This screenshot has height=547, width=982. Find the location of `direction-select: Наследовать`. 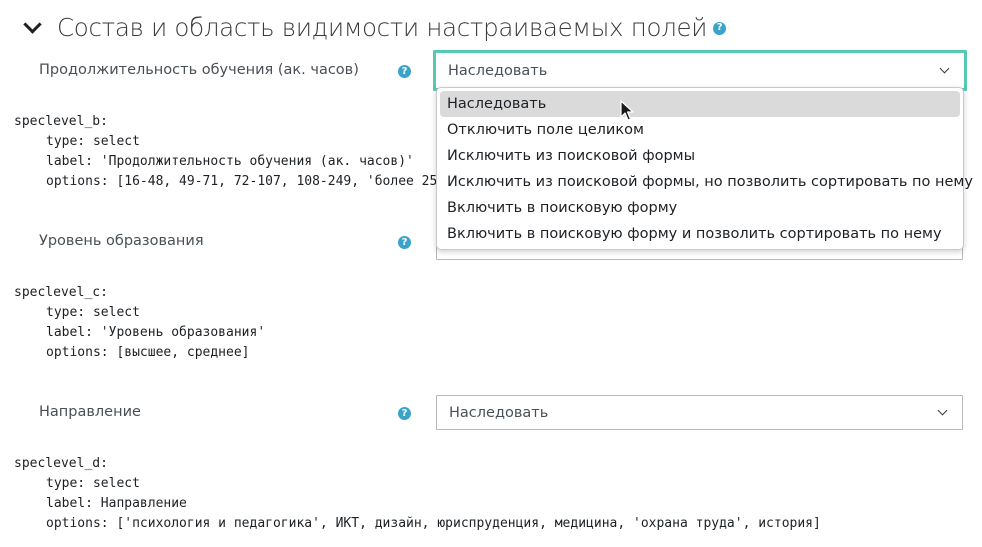

direction-select: Наследовать is located at coordinates (699, 412).